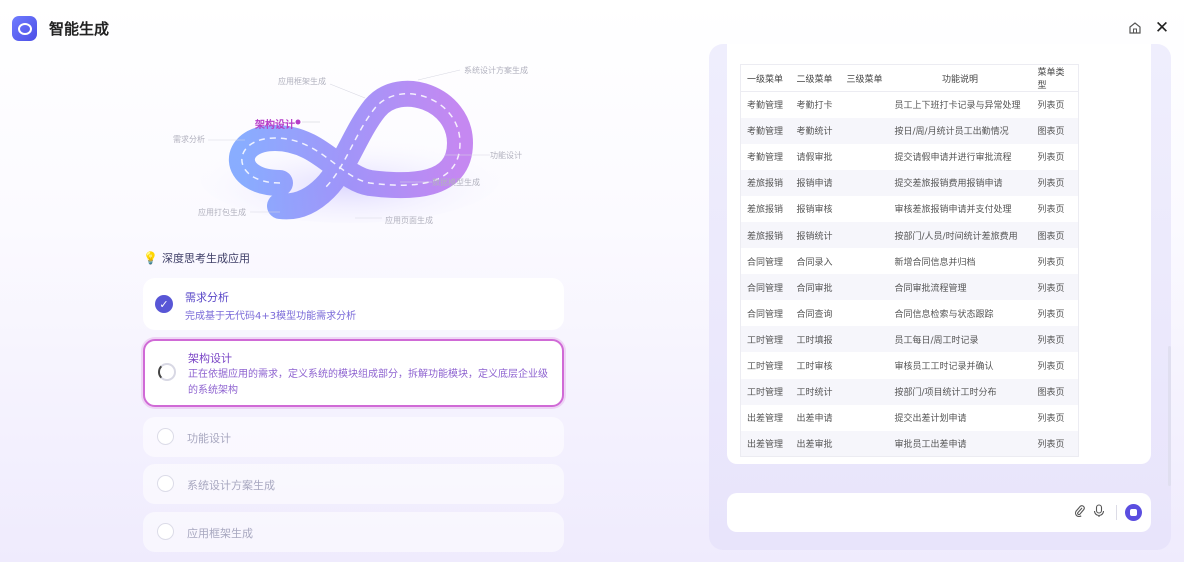  What do you see at coordinates (960, 78) in the screenshot?
I see `column-header: 功能说明` at bounding box center [960, 78].